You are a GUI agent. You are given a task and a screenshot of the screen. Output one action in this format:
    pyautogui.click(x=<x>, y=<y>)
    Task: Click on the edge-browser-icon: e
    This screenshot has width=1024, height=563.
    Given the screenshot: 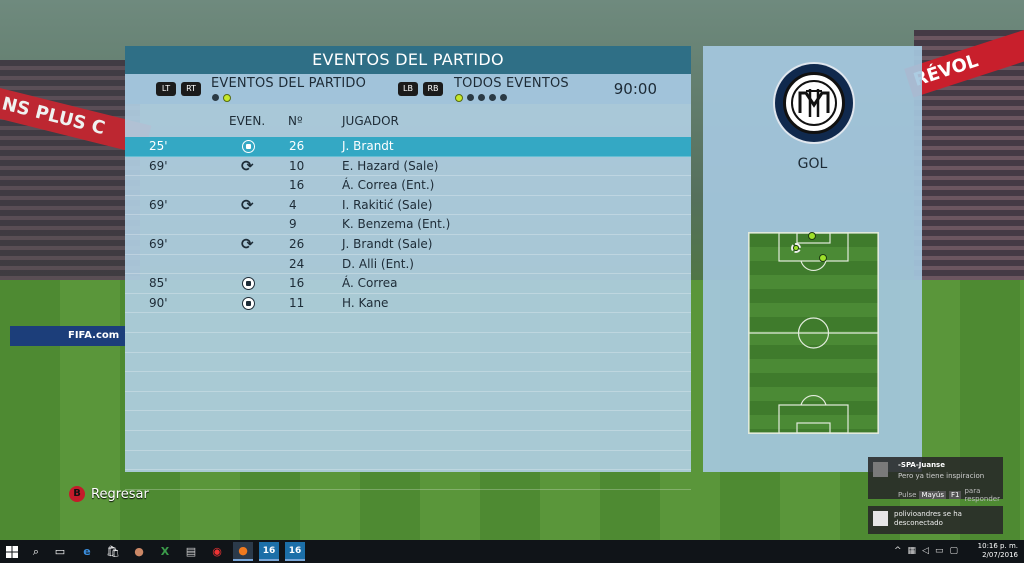 What is the action you would take?
    pyautogui.click(x=87, y=551)
    